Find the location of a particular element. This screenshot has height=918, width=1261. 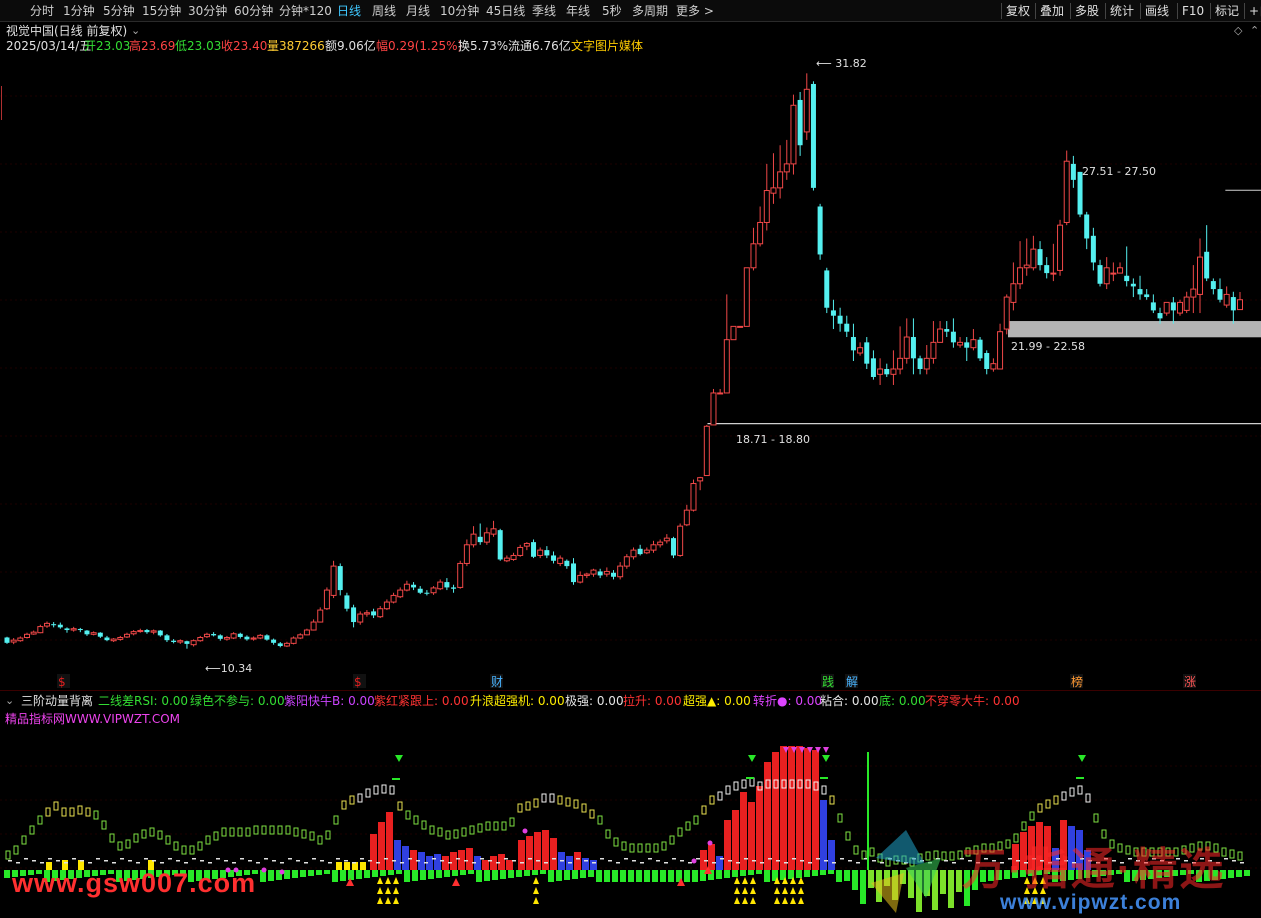

quote-concept-tags: 文字图片媒体 is located at coordinates (607, 46).